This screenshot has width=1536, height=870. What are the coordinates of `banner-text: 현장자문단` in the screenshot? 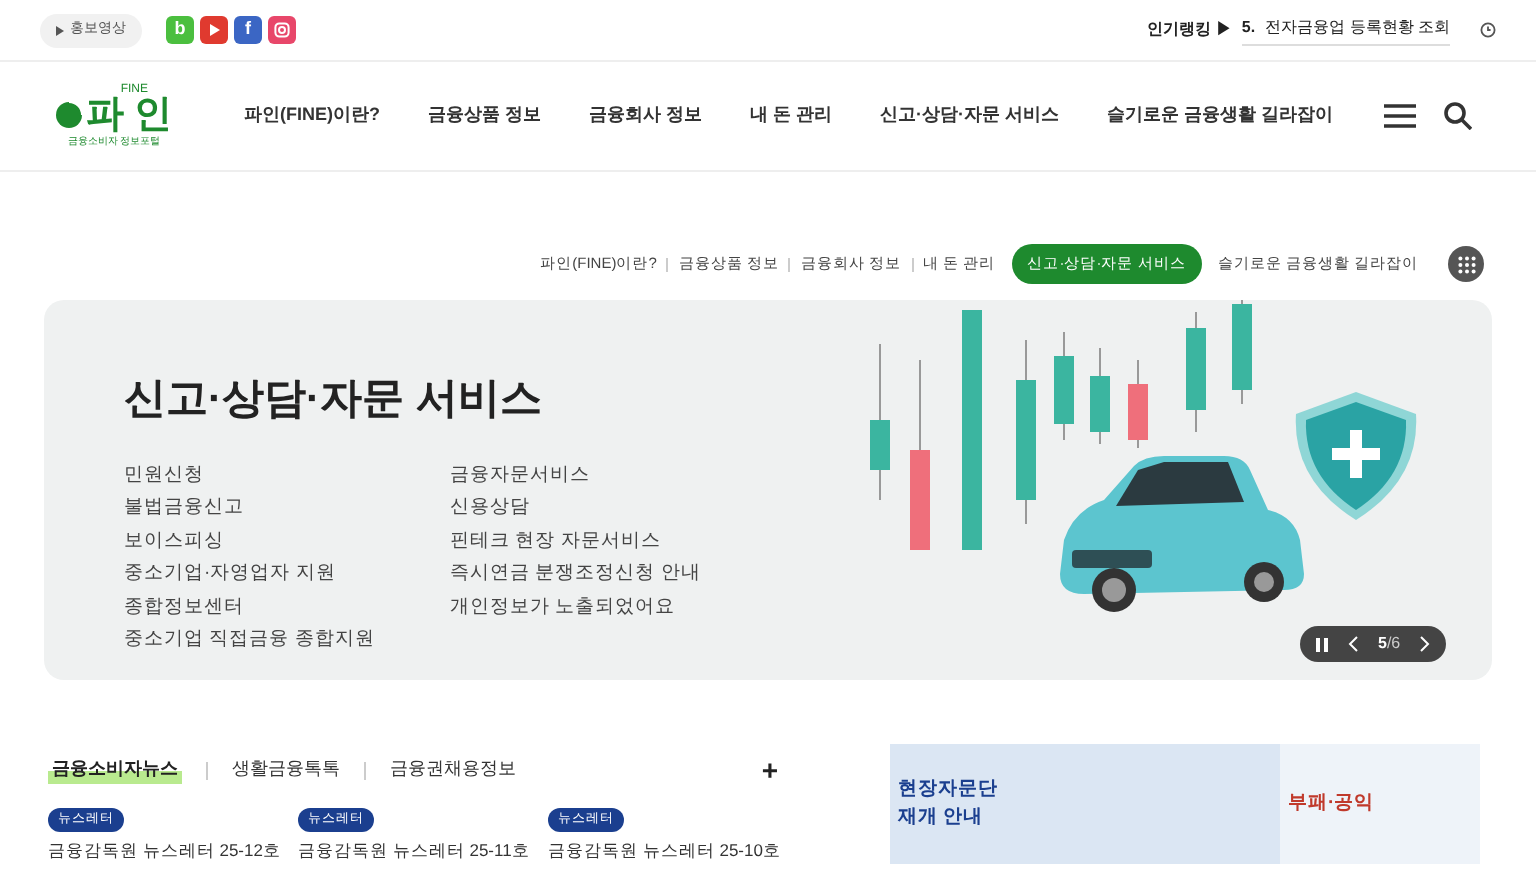 It's located at (949, 790).